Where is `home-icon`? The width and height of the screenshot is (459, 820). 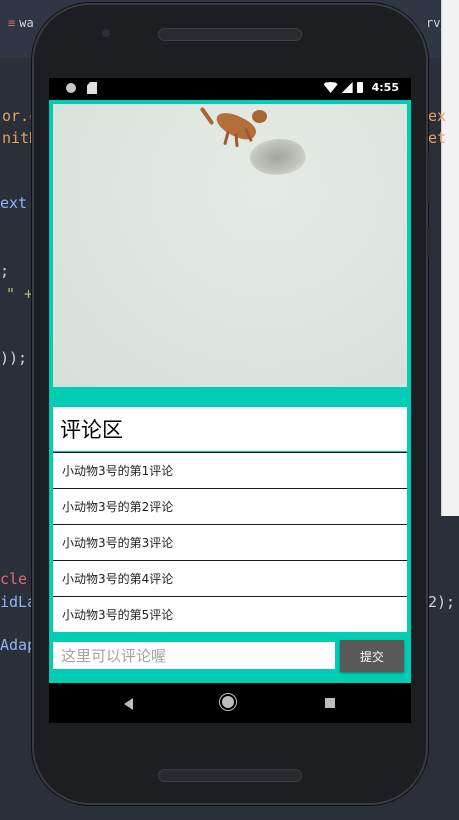
home-icon is located at coordinates (228, 702).